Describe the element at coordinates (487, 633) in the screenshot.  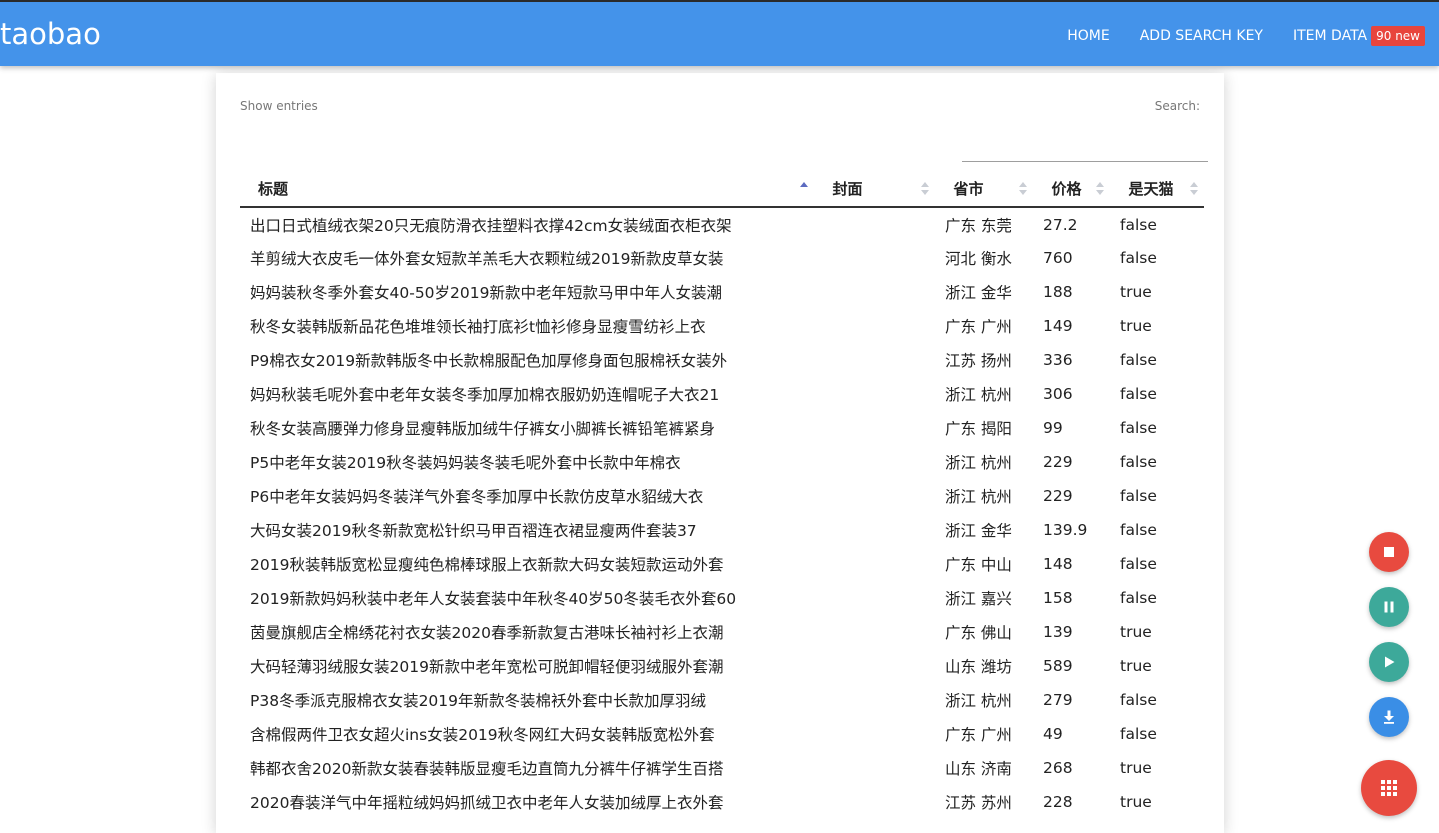
I see `cell-title: 茵曼旗舰店全棉绣花衬衣女装2020春季新款复古港味长袖衬衫上衣潮` at that location.